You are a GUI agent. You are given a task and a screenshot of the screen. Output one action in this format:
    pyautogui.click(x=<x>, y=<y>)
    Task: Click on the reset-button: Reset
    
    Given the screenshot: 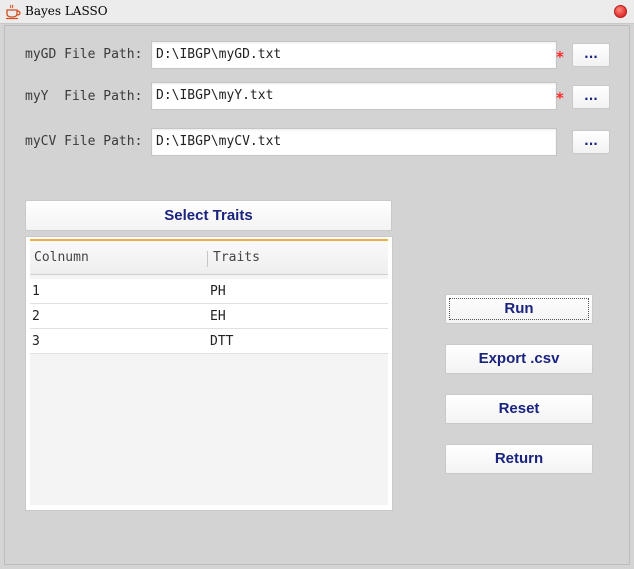 What is the action you would take?
    pyautogui.click(x=519, y=409)
    